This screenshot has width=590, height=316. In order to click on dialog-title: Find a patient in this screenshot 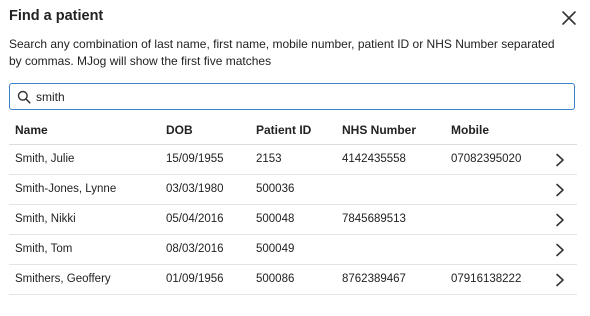, I will do `click(56, 16)`.